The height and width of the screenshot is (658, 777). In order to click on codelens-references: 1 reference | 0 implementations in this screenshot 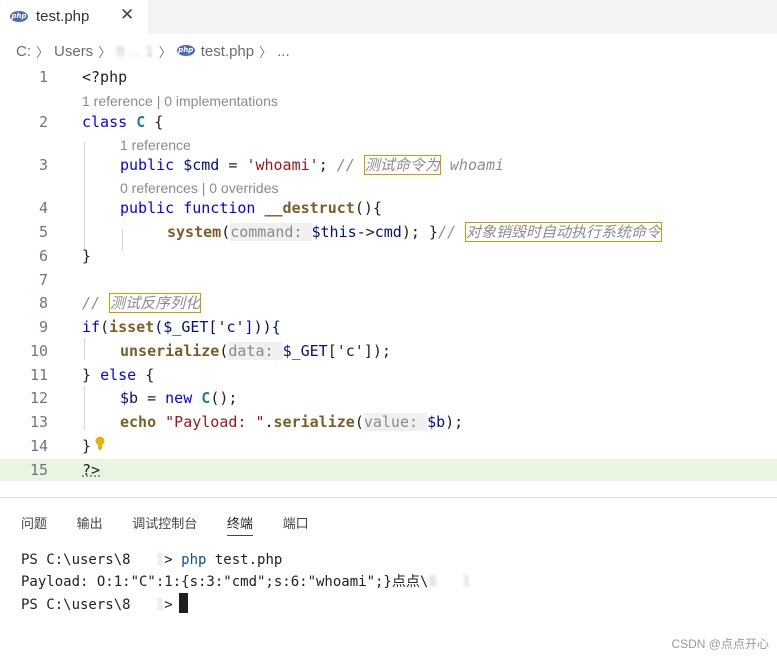, I will do `click(180, 101)`.